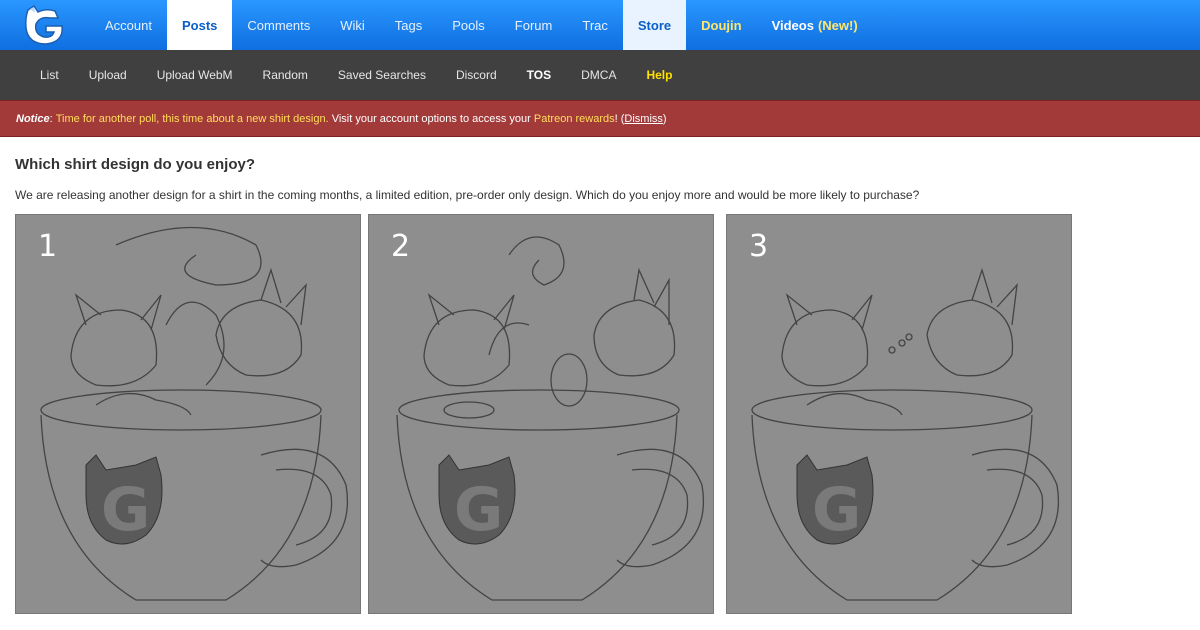  What do you see at coordinates (382, 75) in the screenshot?
I see `subnav-saved-searches: Saved Searches` at bounding box center [382, 75].